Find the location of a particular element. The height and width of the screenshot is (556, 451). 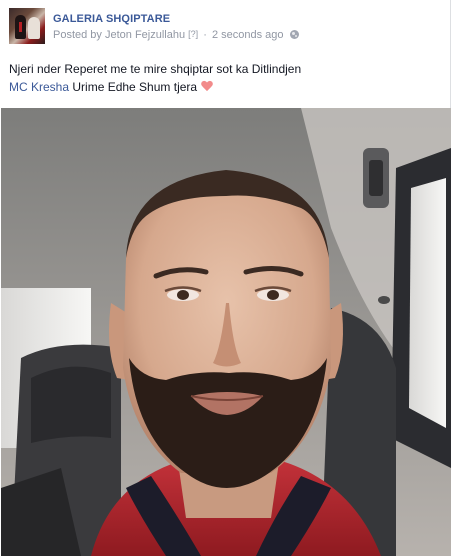

globe-icon is located at coordinates (294, 34).